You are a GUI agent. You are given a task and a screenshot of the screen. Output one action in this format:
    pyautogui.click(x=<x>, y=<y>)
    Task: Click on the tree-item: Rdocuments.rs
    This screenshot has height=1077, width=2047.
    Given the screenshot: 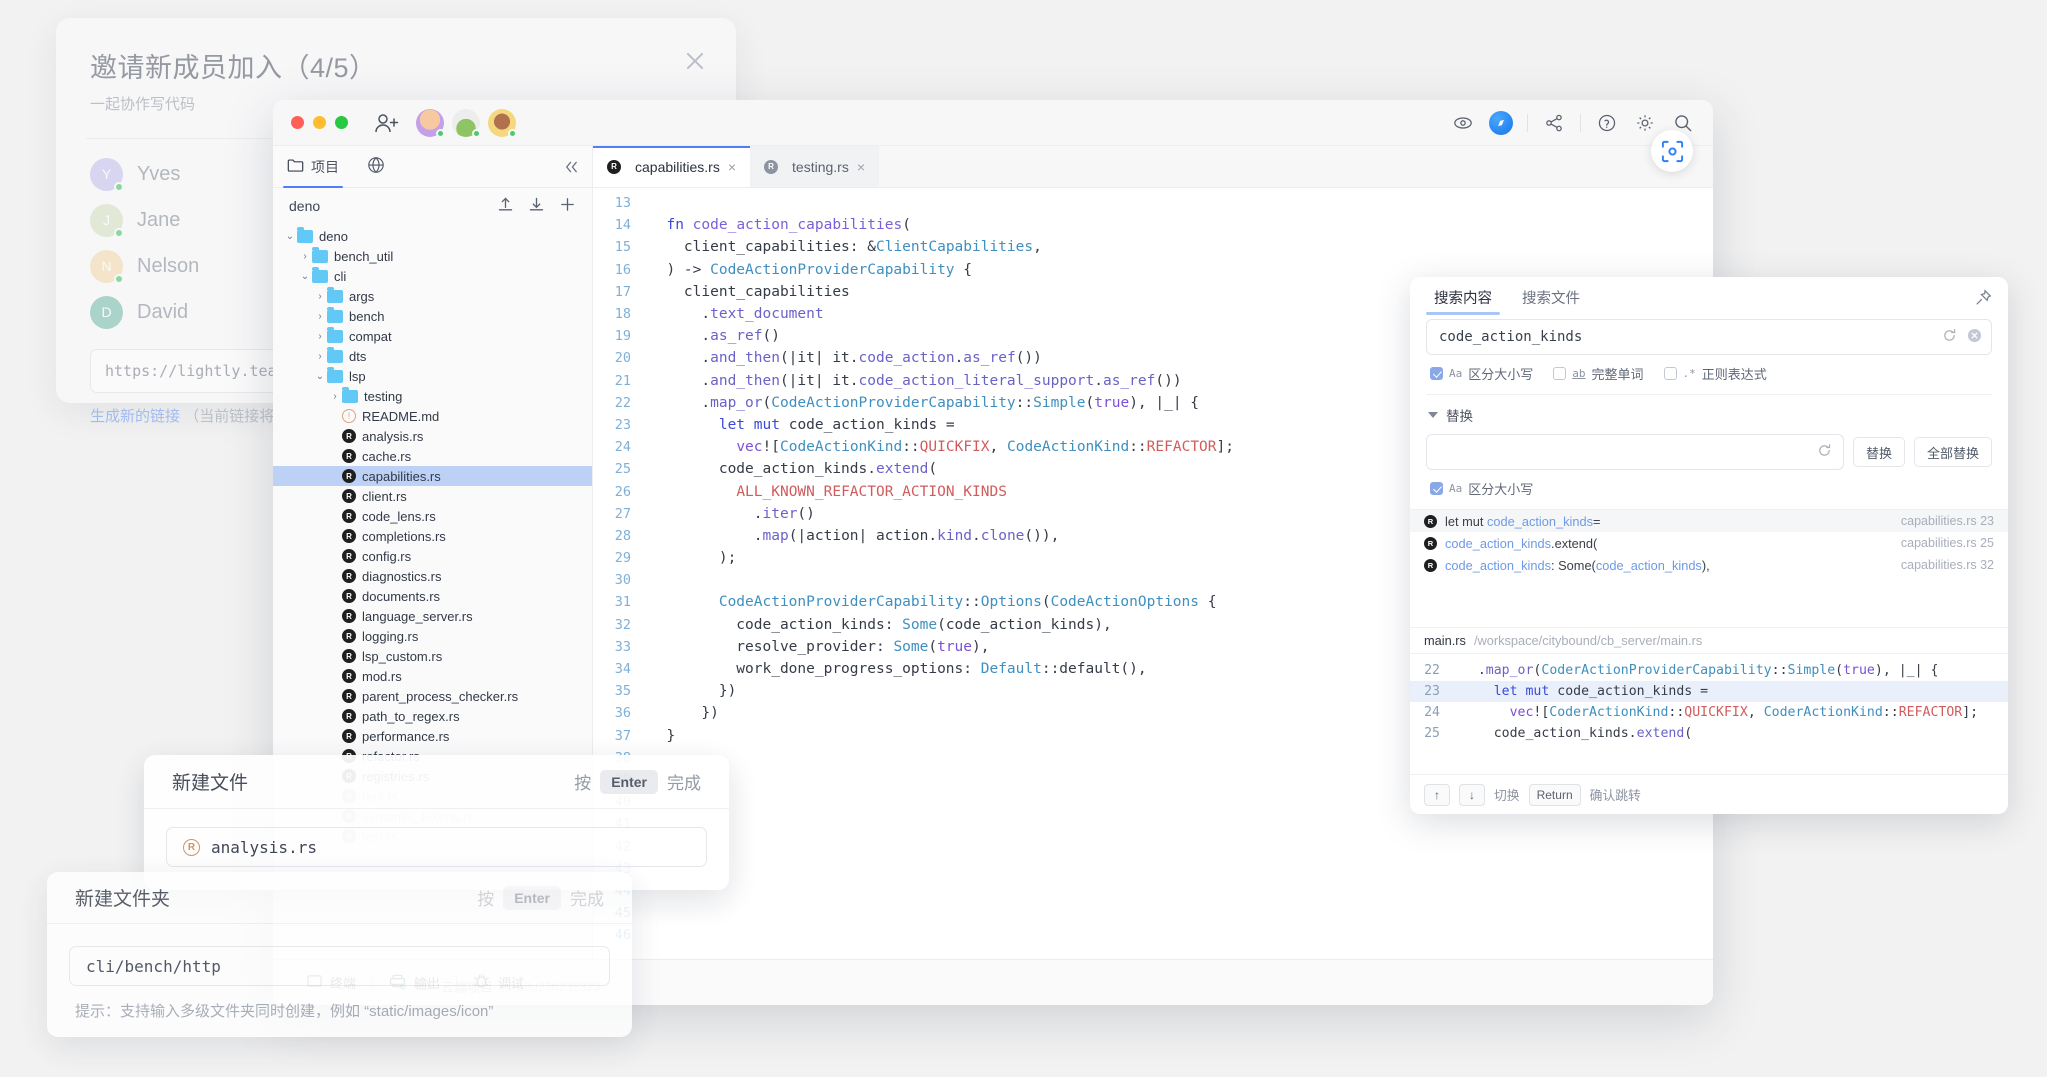 What is the action you would take?
    pyautogui.click(x=432, y=596)
    